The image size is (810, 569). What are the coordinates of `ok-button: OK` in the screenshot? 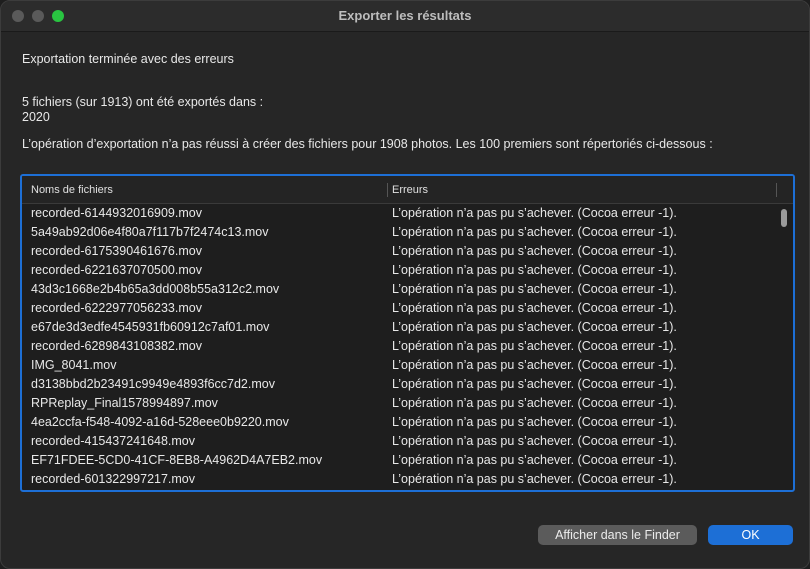 It's located at (750, 535).